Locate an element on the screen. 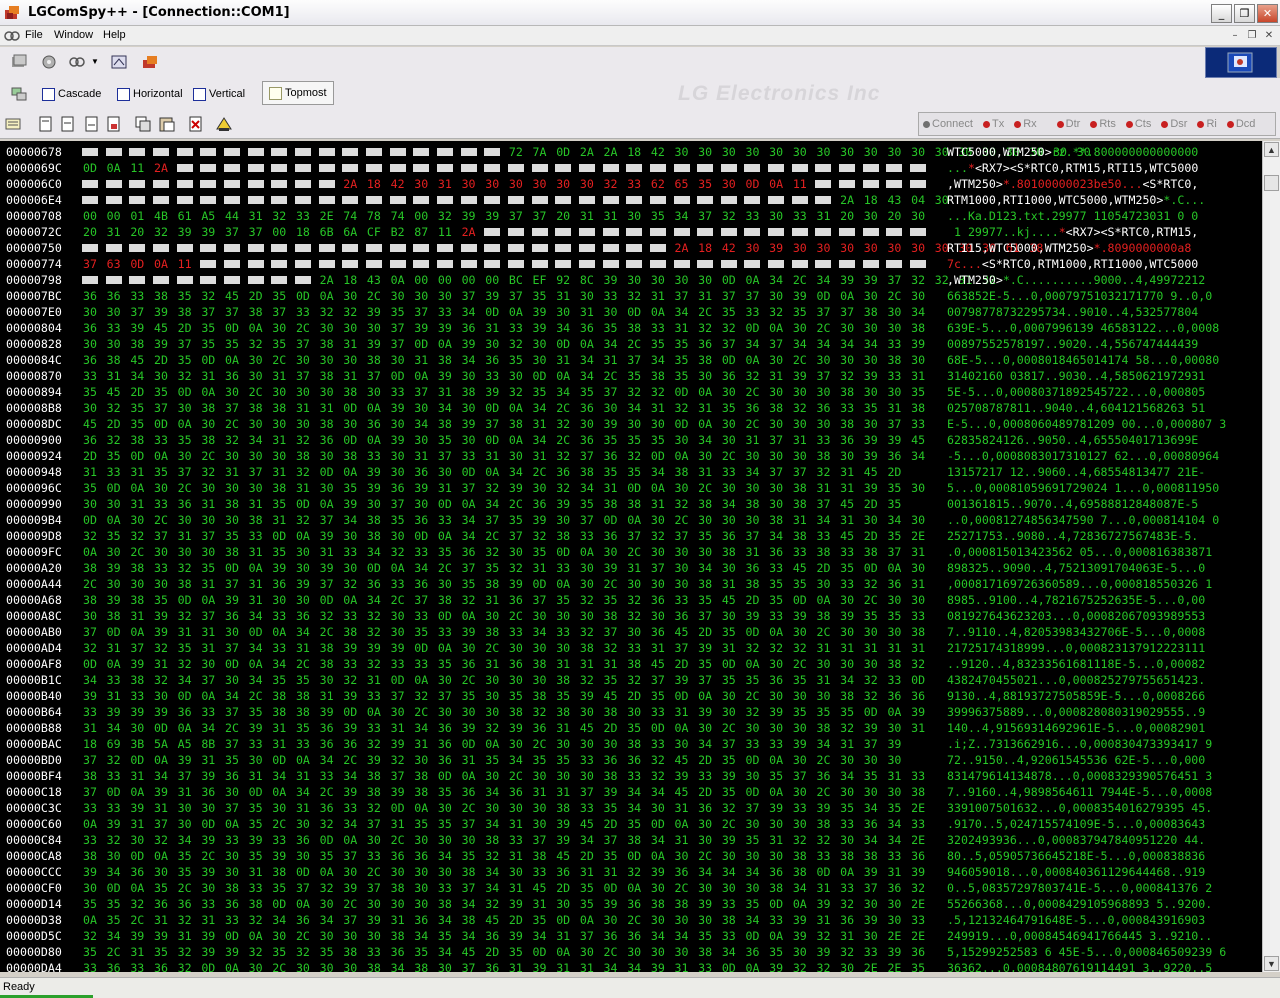 The image size is (1280, 998). open-doc-icon is located at coordinates (68, 124).